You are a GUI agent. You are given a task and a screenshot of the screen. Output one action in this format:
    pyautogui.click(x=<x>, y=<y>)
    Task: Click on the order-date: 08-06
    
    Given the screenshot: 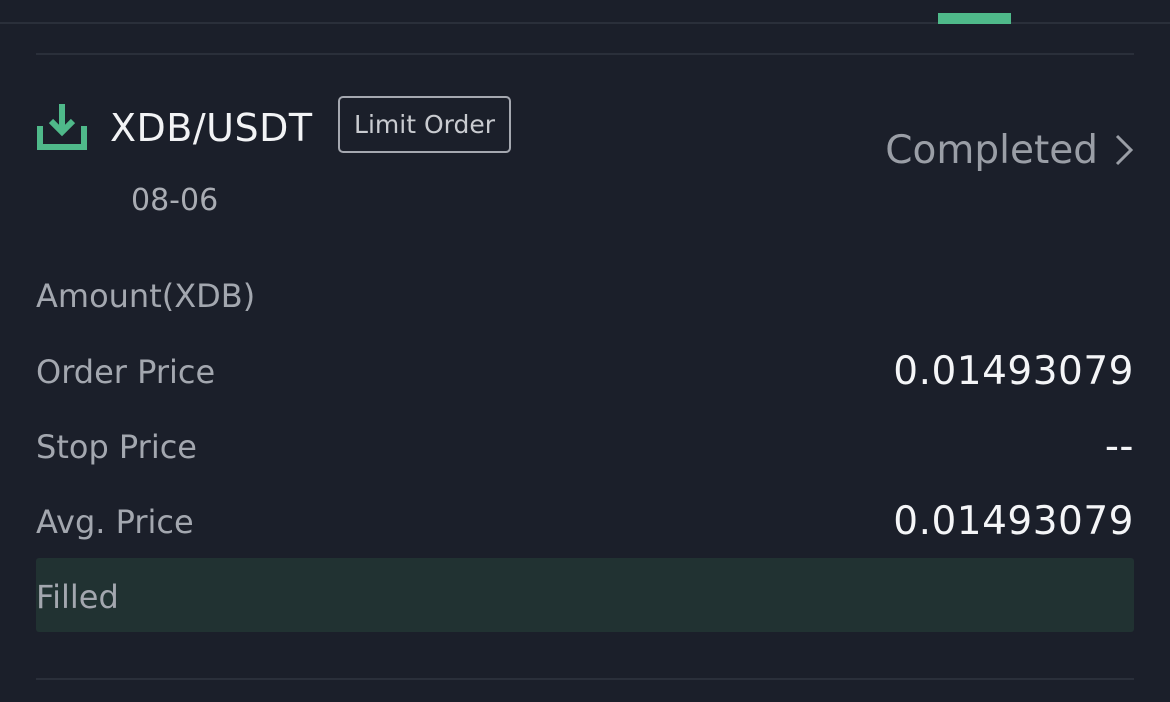 What is the action you would take?
    pyautogui.click(x=175, y=200)
    